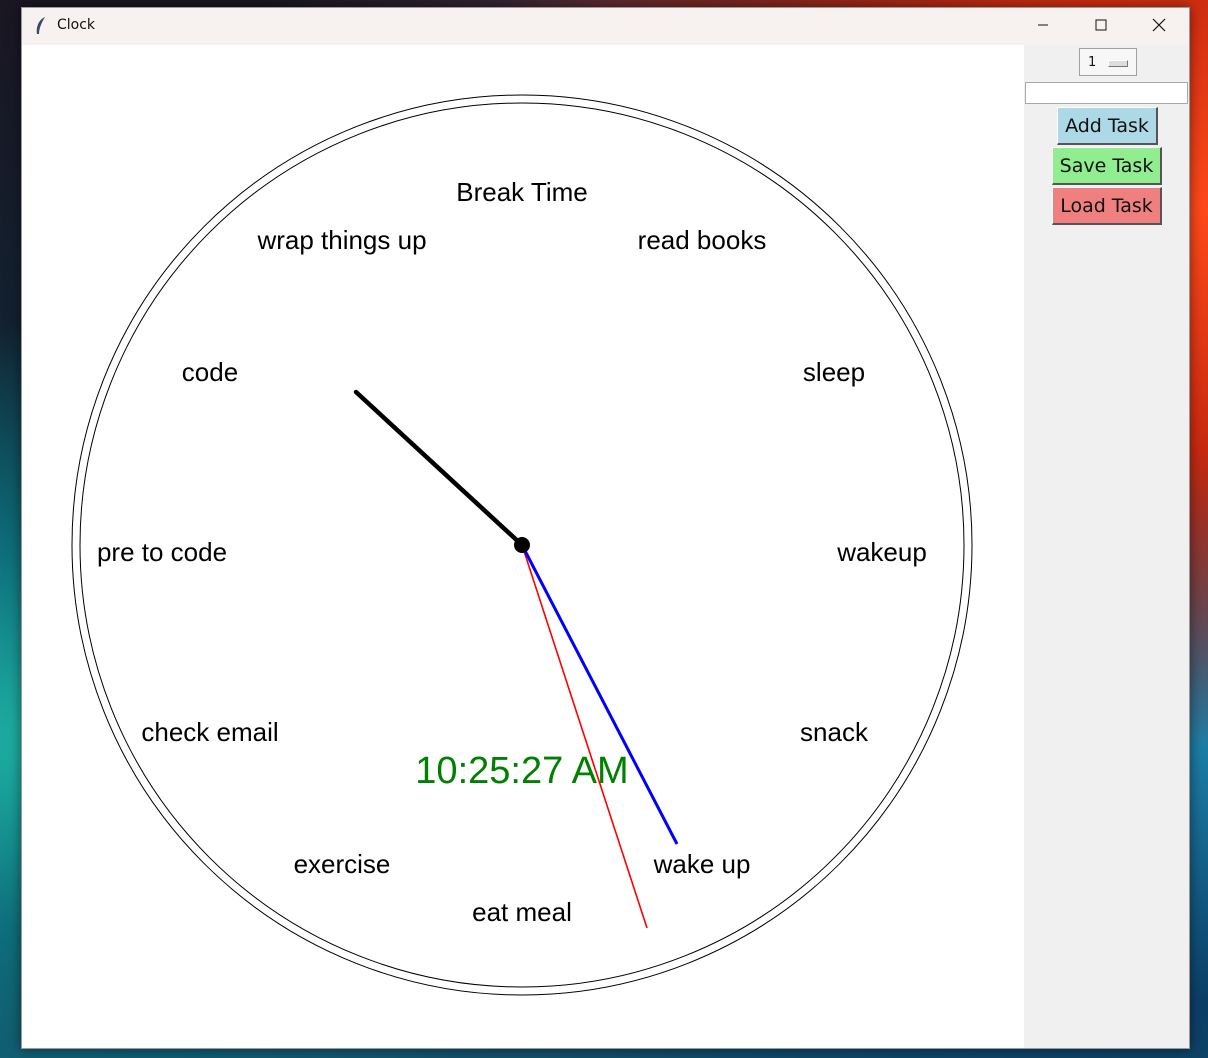 The image size is (1208, 1058). What do you see at coordinates (1107, 126) in the screenshot?
I see `add-task-button: Add Task` at bounding box center [1107, 126].